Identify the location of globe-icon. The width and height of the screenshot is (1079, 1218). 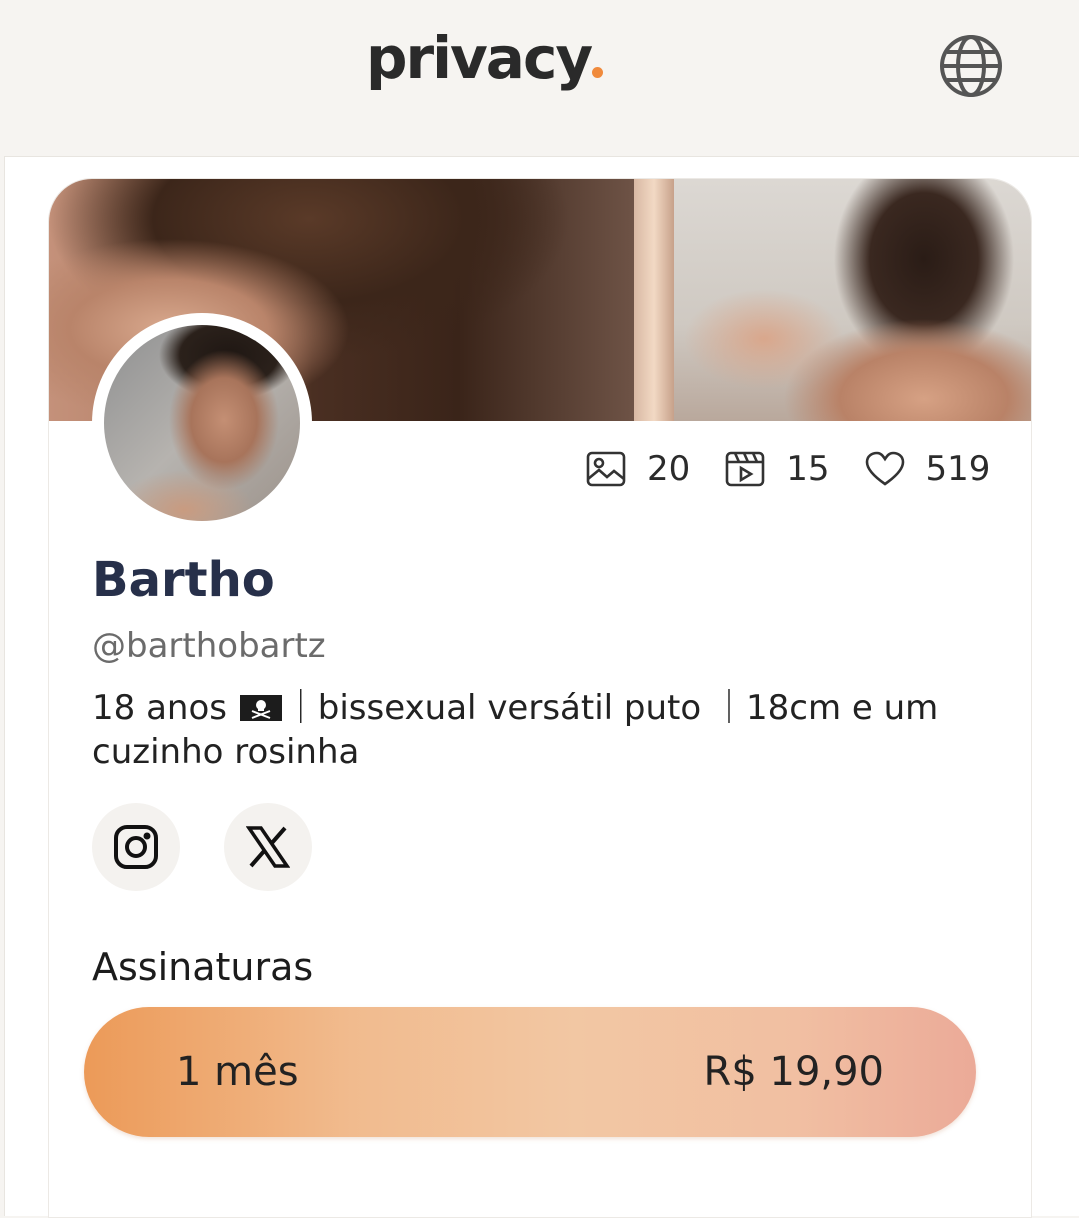
(971, 66).